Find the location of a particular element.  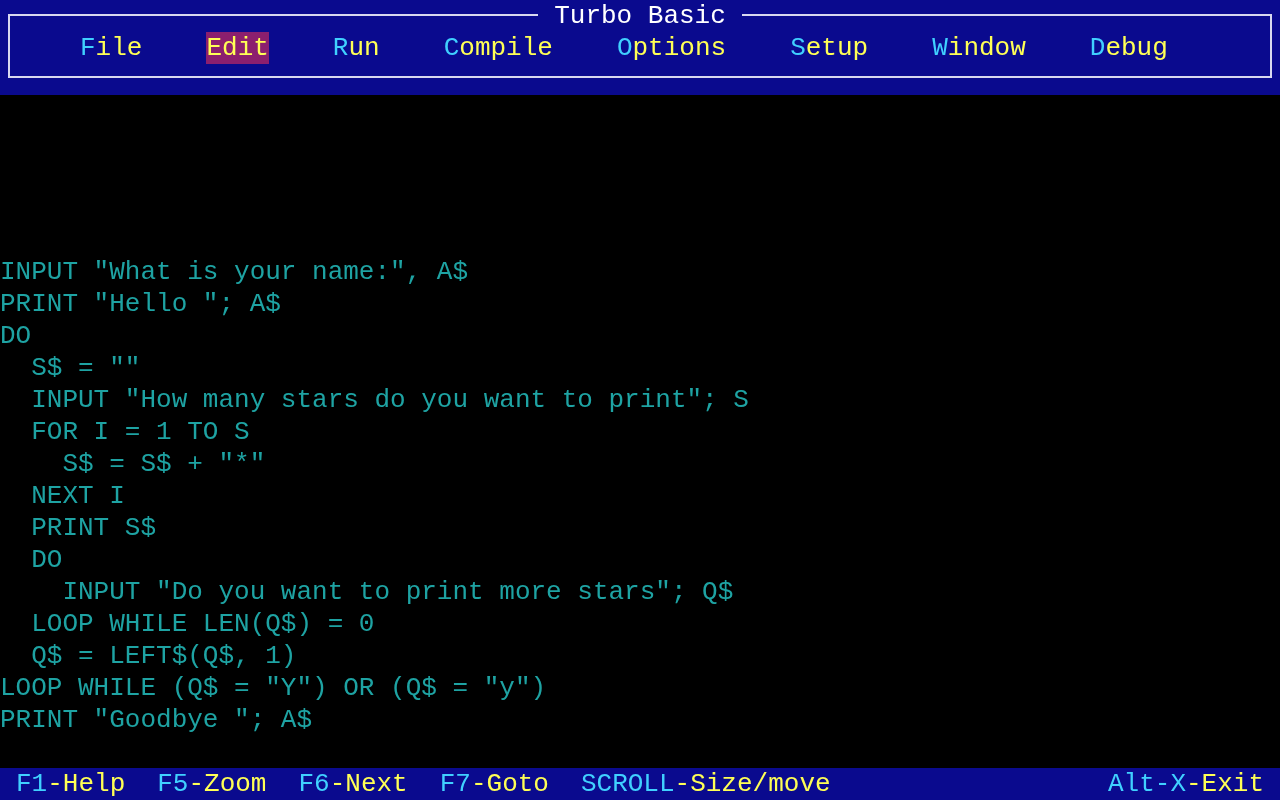

menu-item: Run is located at coordinates (356, 48).